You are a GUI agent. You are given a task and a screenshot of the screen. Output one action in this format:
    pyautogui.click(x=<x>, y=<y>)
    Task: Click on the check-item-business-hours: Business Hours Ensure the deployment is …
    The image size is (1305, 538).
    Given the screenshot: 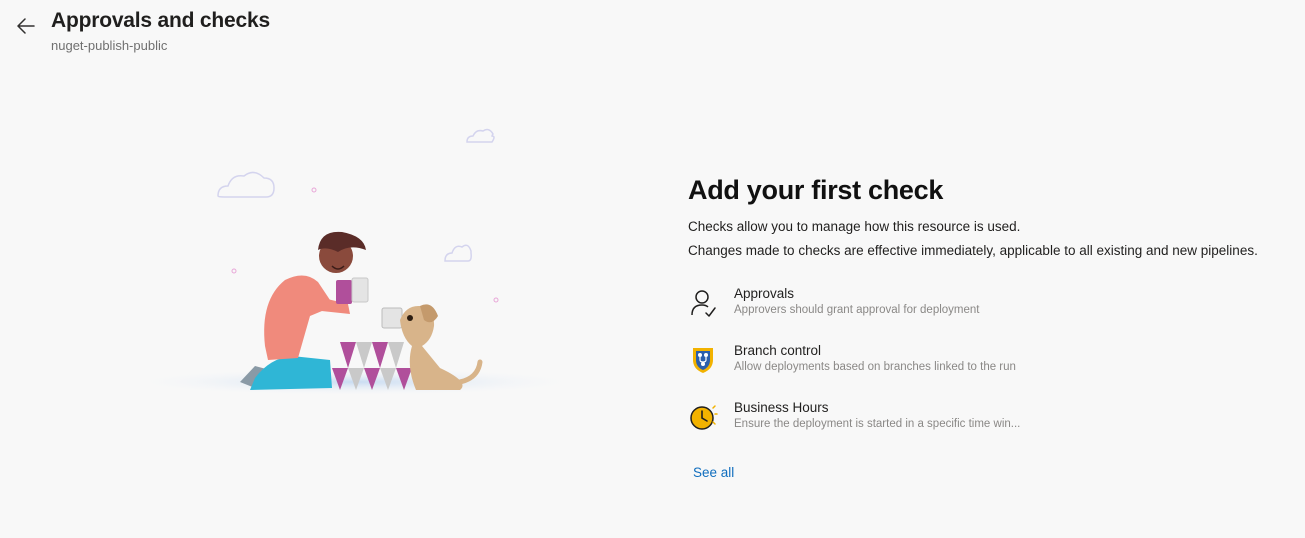 What is the action you would take?
    pyautogui.click(x=993, y=426)
    